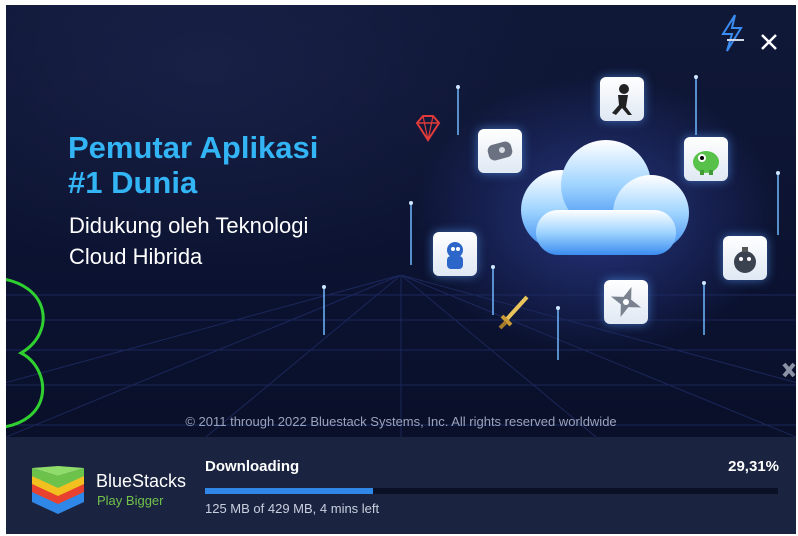 This screenshot has height=536, width=798. I want to click on gamepad-icon, so click(500, 151).